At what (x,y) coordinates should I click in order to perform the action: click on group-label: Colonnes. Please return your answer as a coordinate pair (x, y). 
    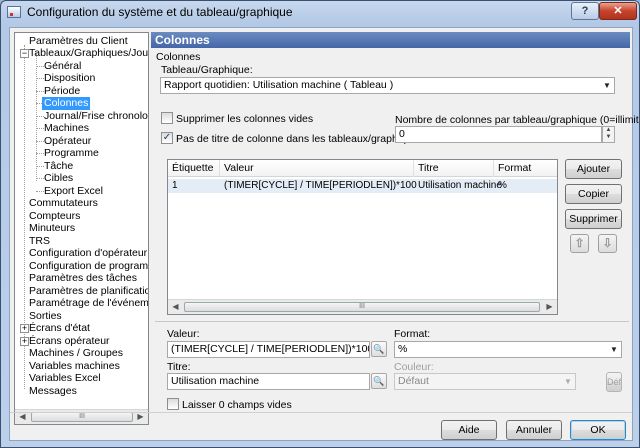
    Looking at the image, I should click on (178, 57).